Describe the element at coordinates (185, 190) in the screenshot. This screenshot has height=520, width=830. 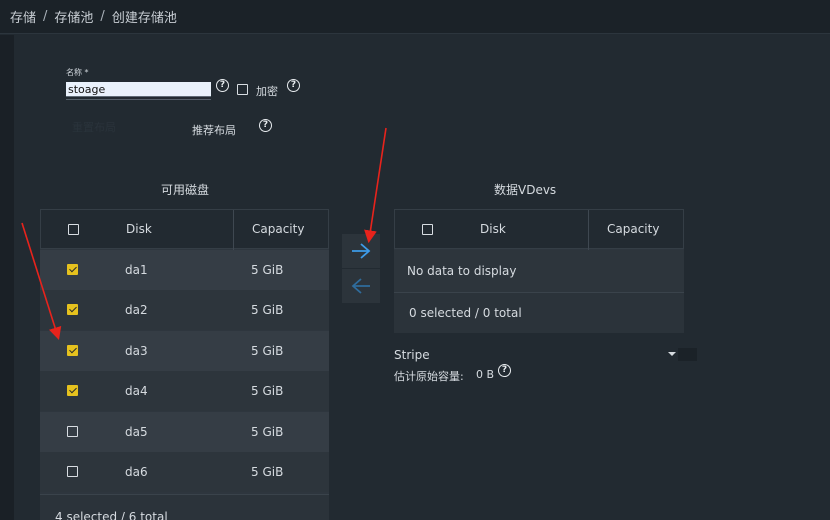
I see `available-disks-title: 可用磁盘` at that location.